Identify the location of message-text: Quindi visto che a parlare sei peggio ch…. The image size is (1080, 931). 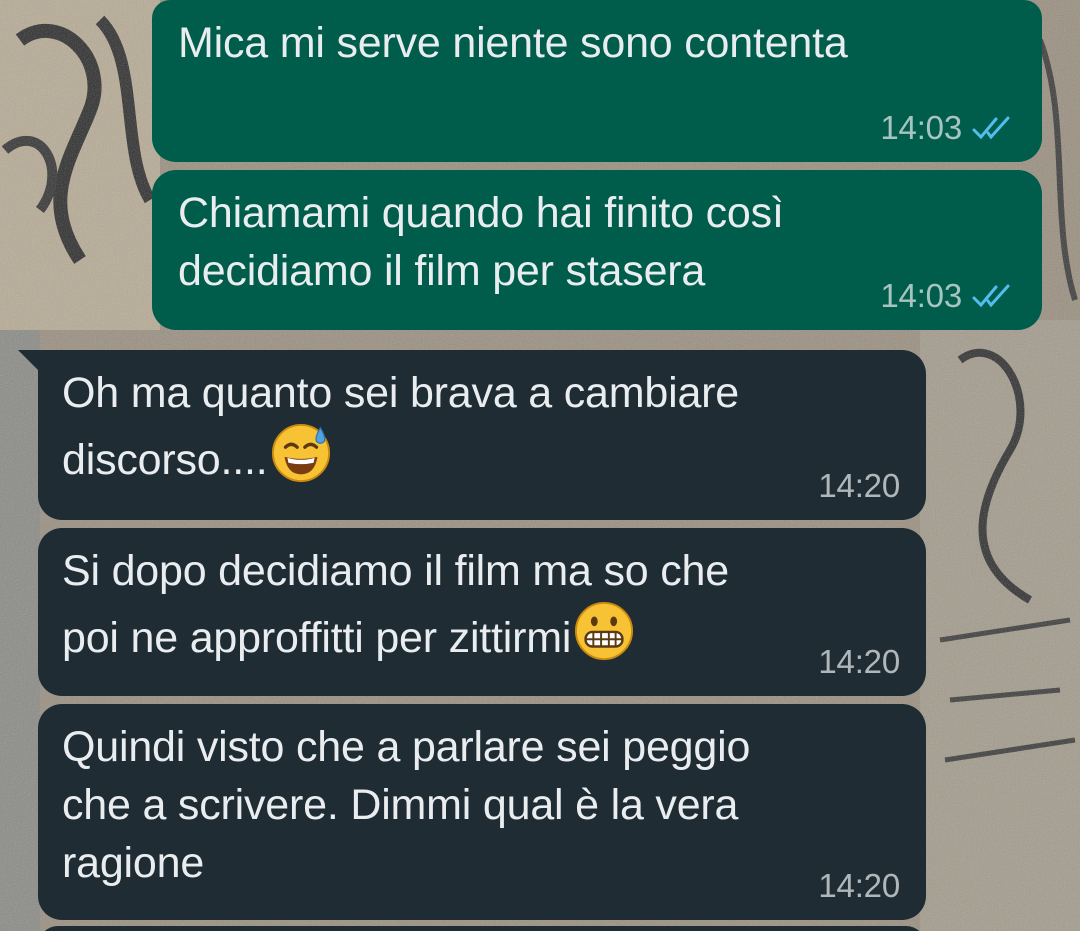
(406, 805).